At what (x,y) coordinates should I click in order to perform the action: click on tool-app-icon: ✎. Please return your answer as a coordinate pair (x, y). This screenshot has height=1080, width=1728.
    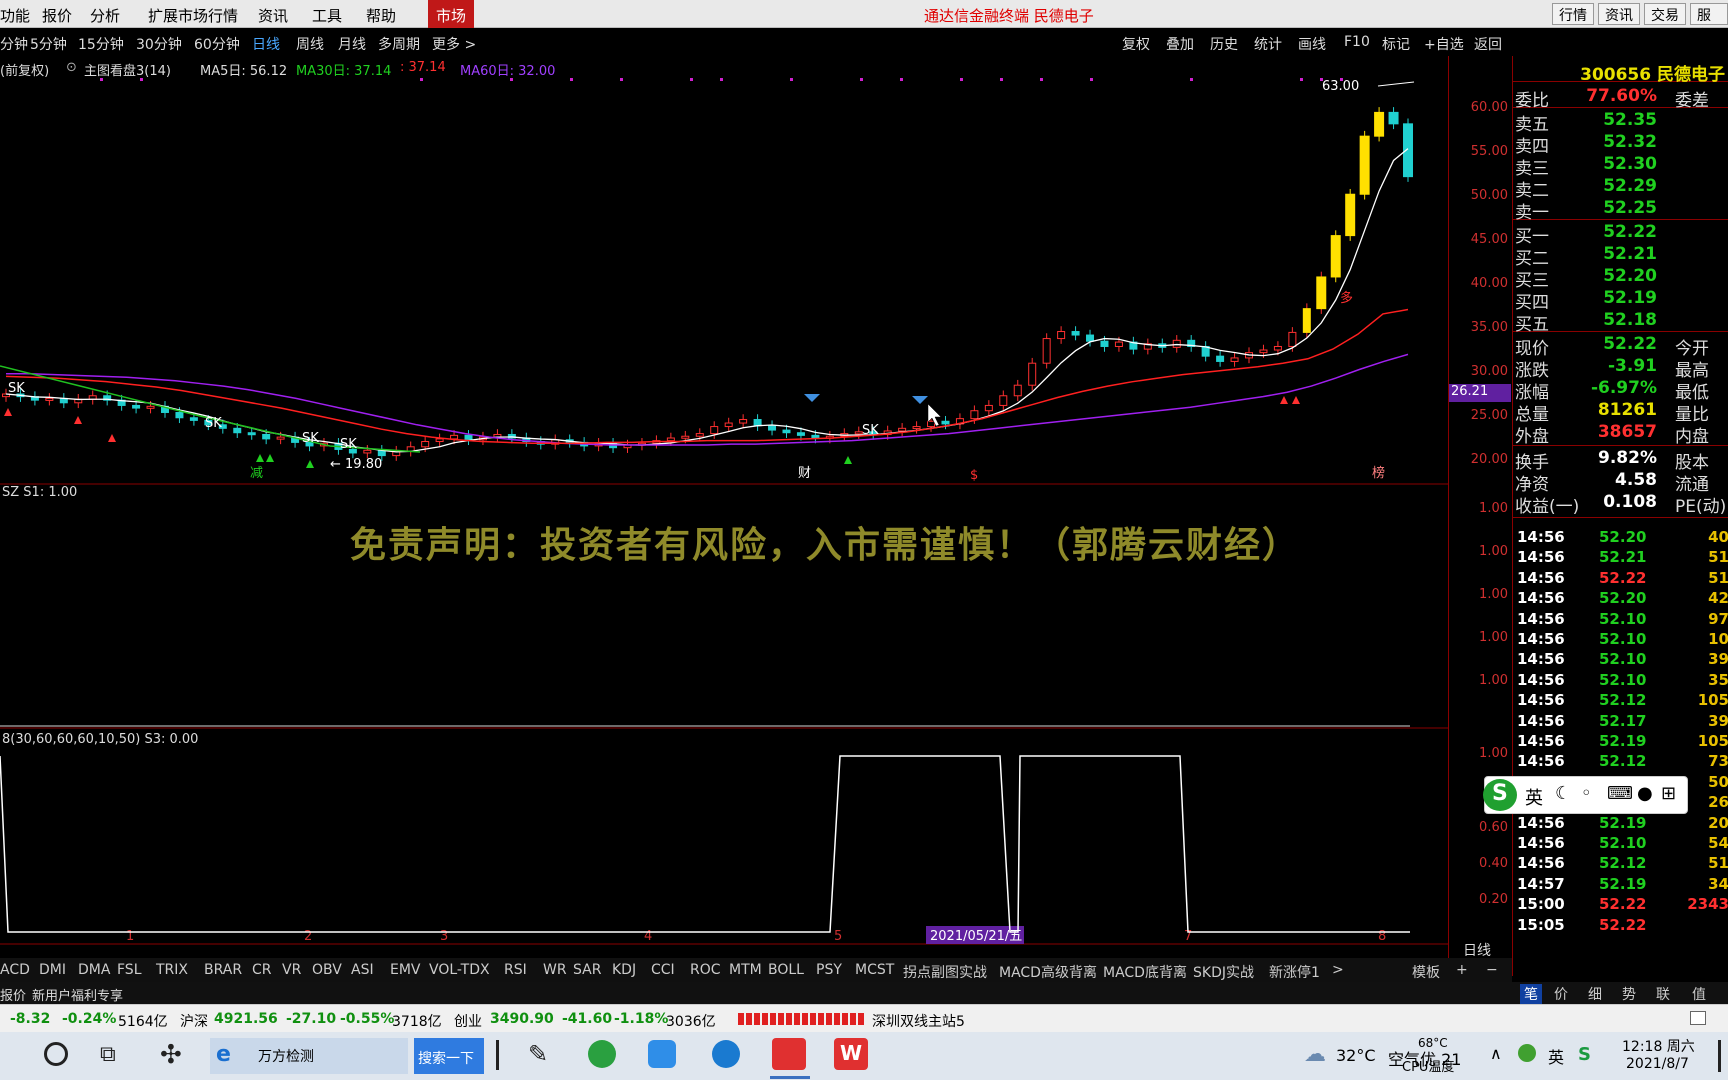
    Looking at the image, I should click on (538, 1054).